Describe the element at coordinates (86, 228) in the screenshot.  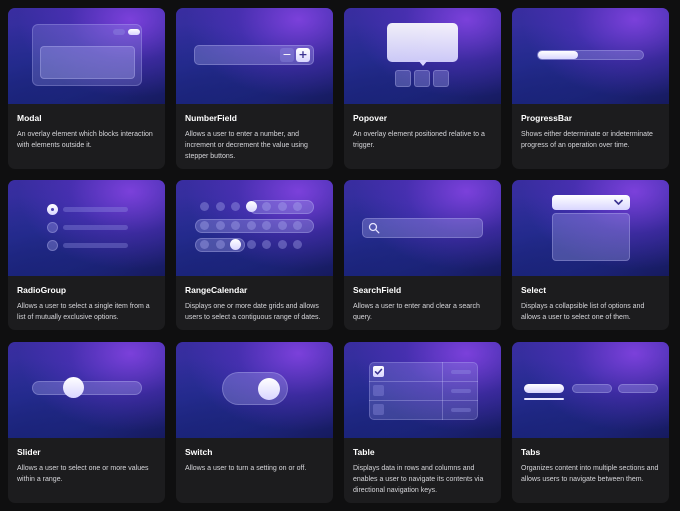
I see `radiogroup-illustration` at that location.